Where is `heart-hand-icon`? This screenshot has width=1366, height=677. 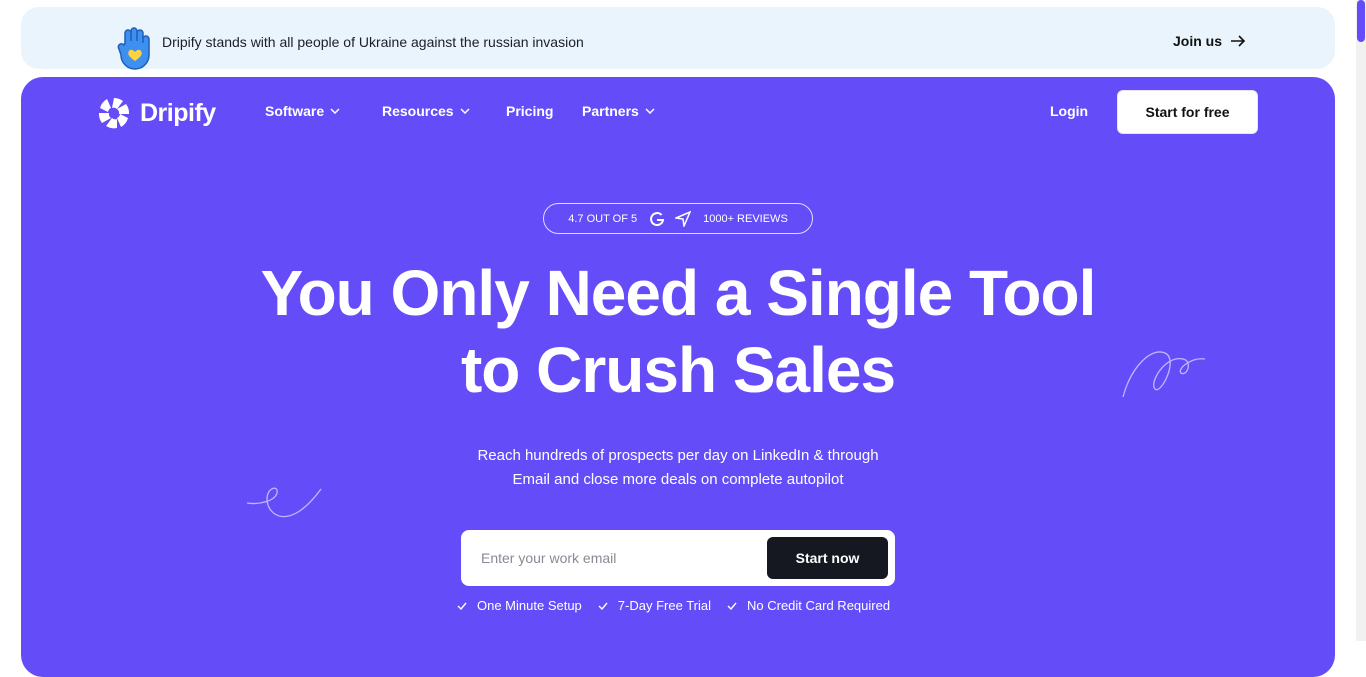 heart-hand-icon is located at coordinates (133, 48).